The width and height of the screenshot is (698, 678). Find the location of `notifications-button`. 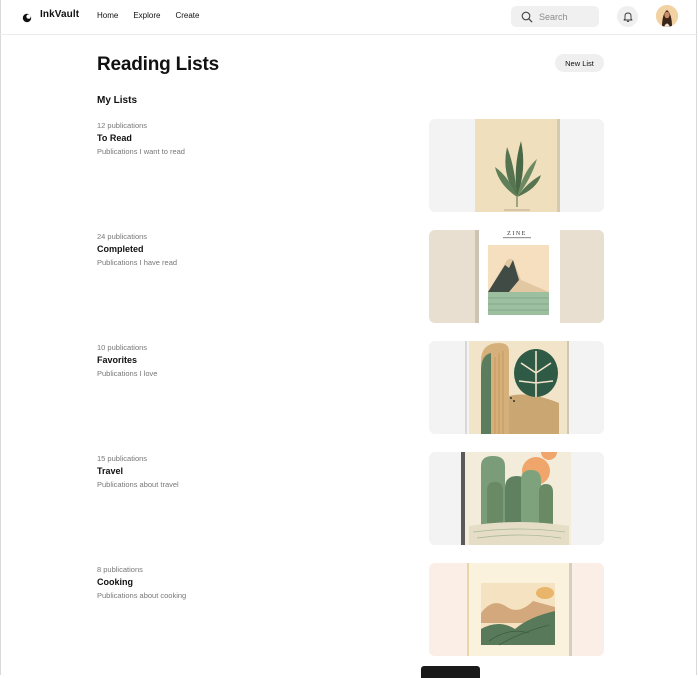

notifications-button is located at coordinates (627, 16).